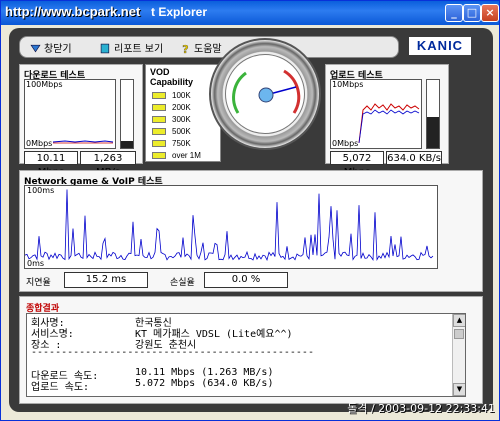 The height and width of the screenshot is (421, 500). Describe the element at coordinates (458, 355) in the screenshot. I see `summary-scrollbar: ▲ ▼` at that location.